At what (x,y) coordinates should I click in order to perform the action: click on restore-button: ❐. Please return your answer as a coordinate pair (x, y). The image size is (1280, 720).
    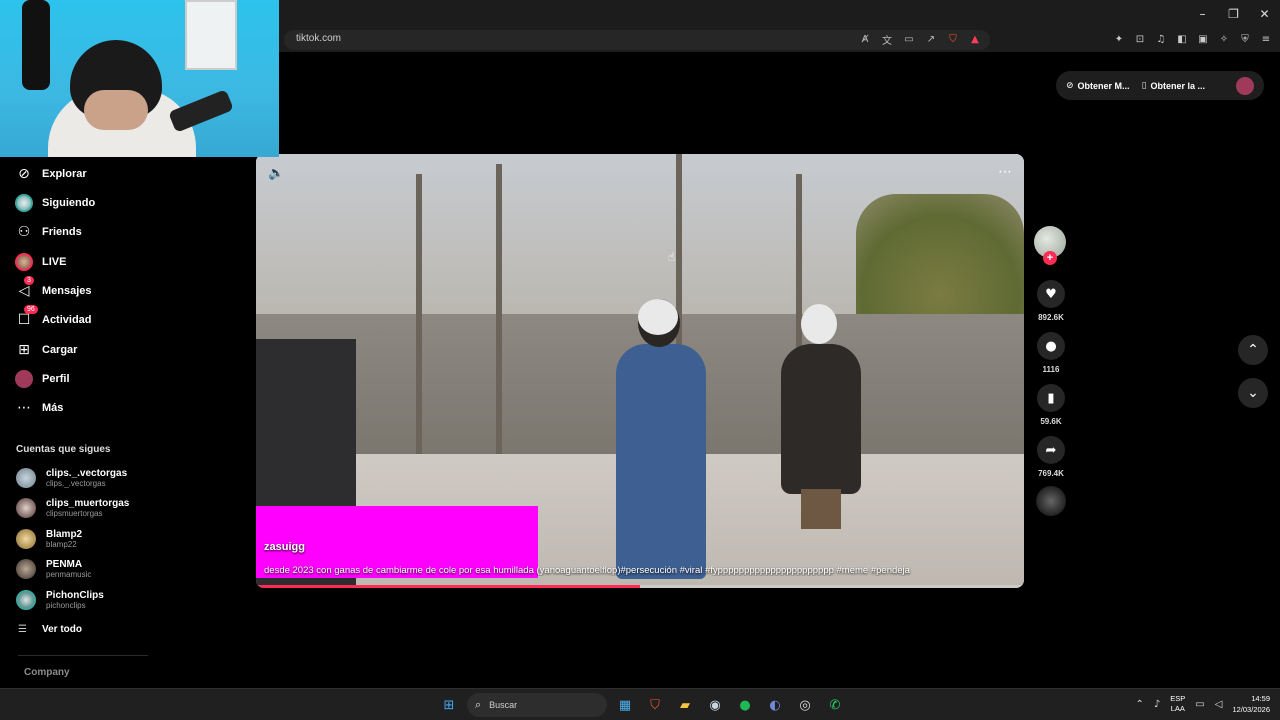
    Looking at the image, I should click on (1233, 14).